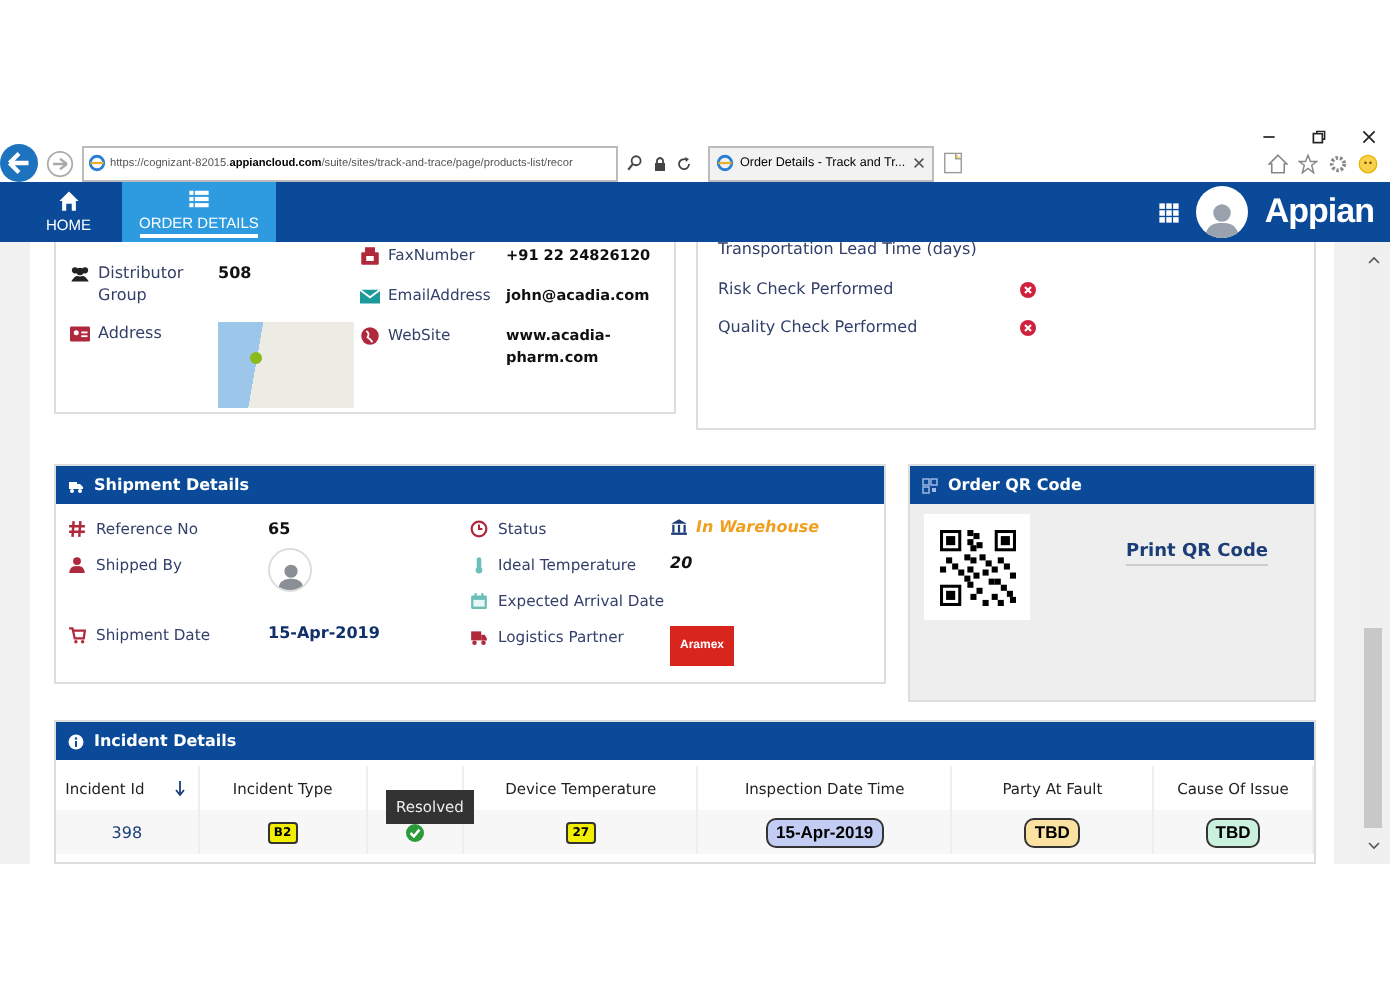  Describe the element at coordinates (807, 289) in the screenshot. I see `field-label: Risk Check Performed` at that location.